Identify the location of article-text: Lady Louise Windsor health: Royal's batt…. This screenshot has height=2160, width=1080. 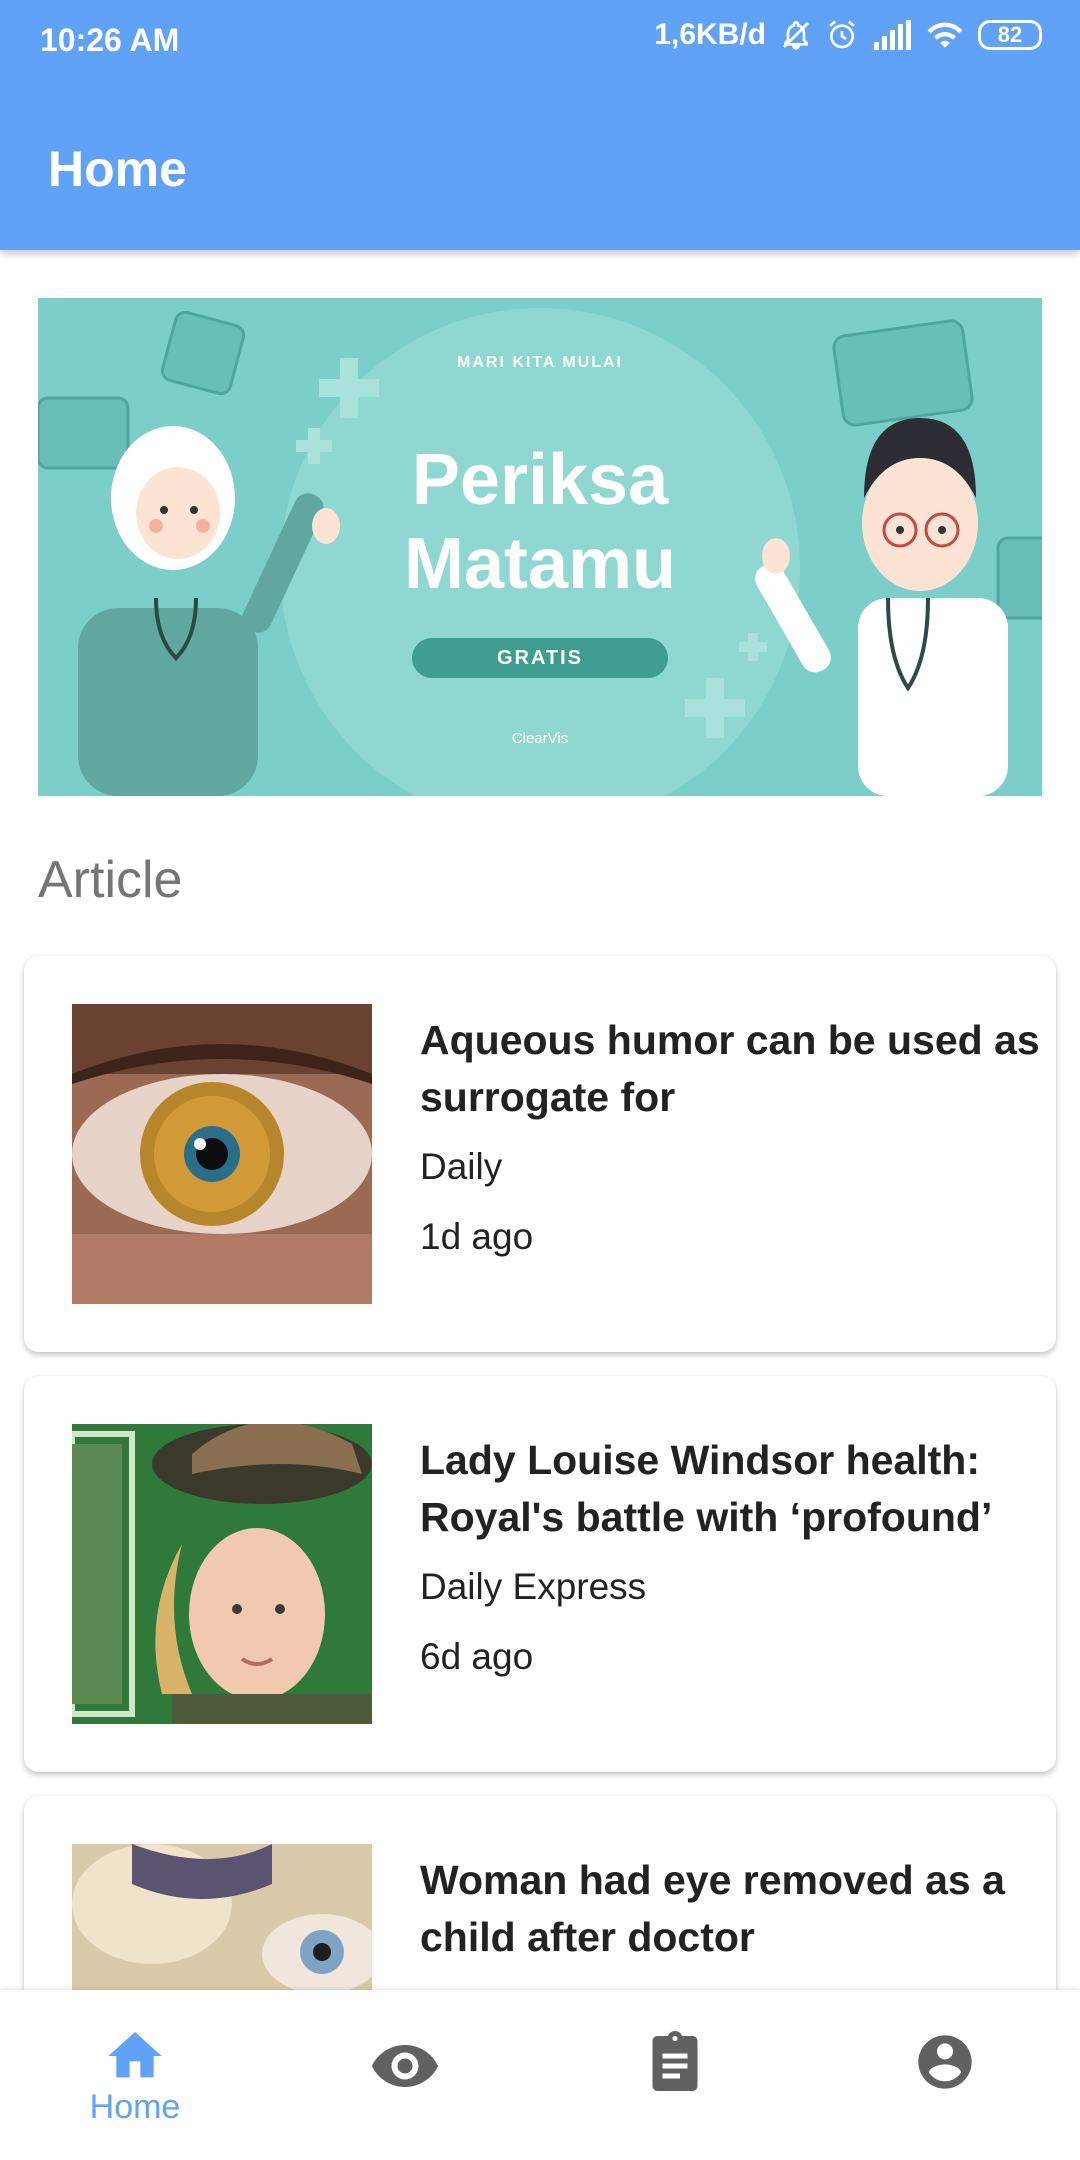
(730, 1555).